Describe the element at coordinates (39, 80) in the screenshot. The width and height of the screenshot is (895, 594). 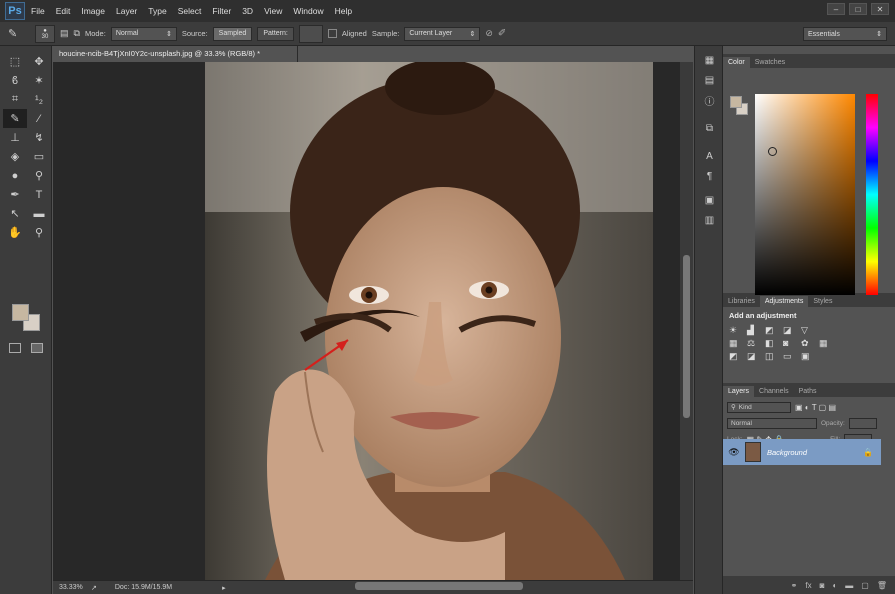
I see `magic-wand-tool-icon: ✶` at that location.